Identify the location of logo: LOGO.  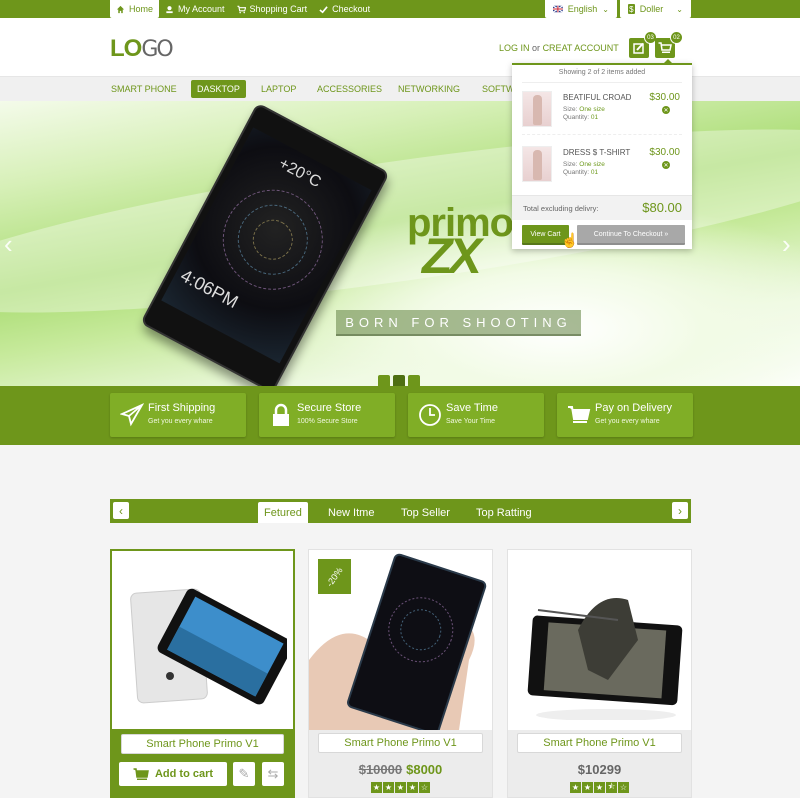
(142, 49).